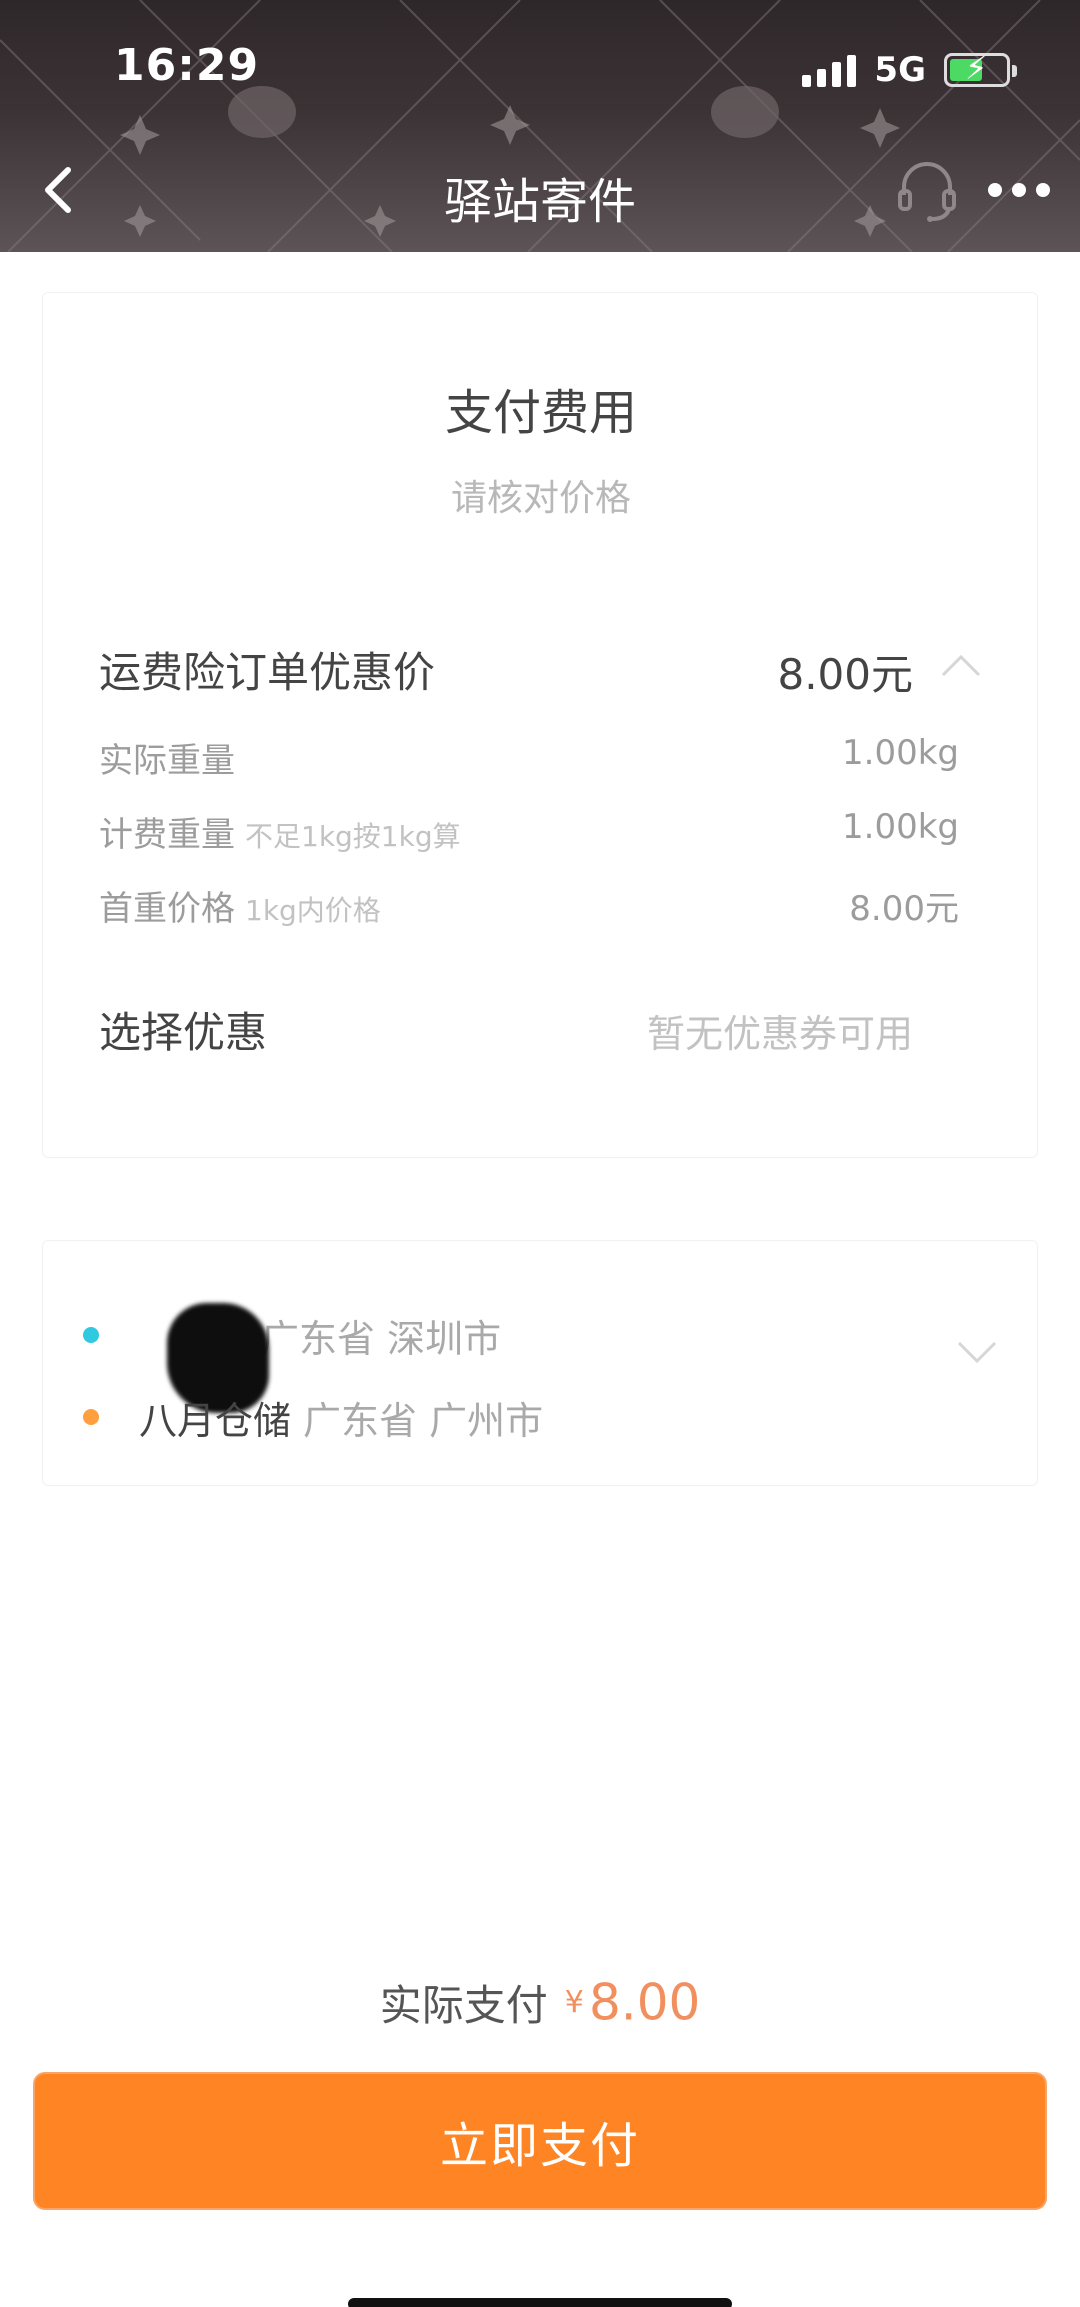 This screenshot has height=2307, width=1080. I want to click on detail-row-actual-weight: 实际重量 1.00kg, so click(529, 757).